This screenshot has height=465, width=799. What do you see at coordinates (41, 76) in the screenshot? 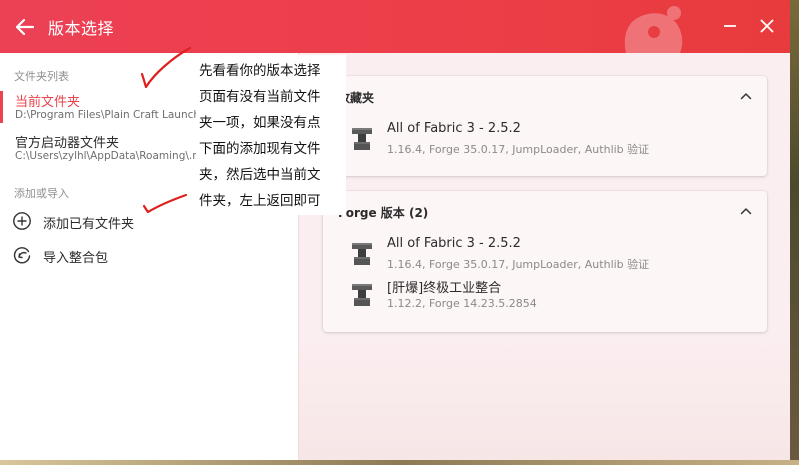
I see `folder-list-heading: 文件夹列表` at bounding box center [41, 76].